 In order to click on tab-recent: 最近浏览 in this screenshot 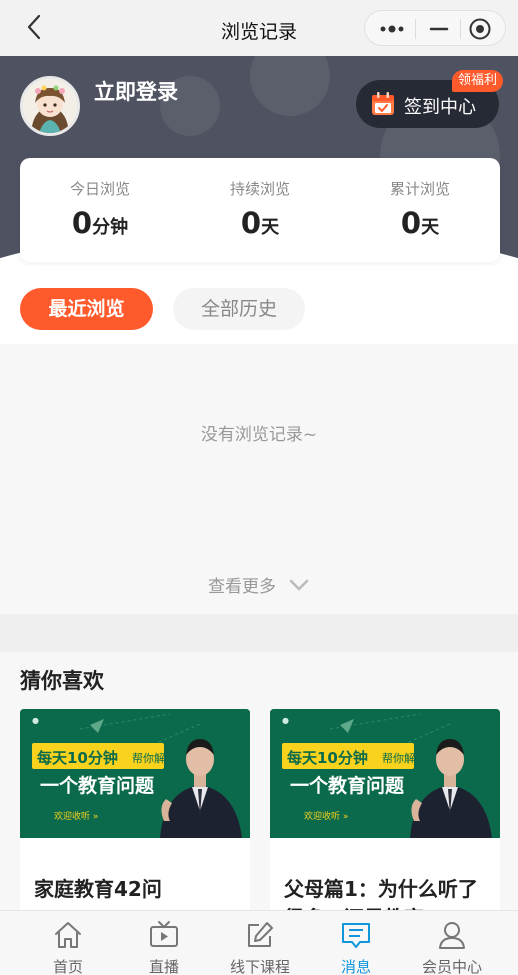, I will do `click(86, 309)`.